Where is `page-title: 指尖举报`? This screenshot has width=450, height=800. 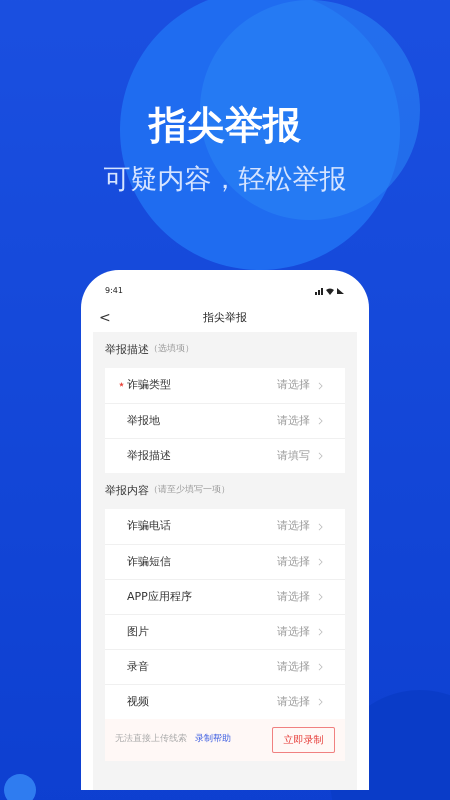
page-title: 指尖举报 is located at coordinates (225, 318).